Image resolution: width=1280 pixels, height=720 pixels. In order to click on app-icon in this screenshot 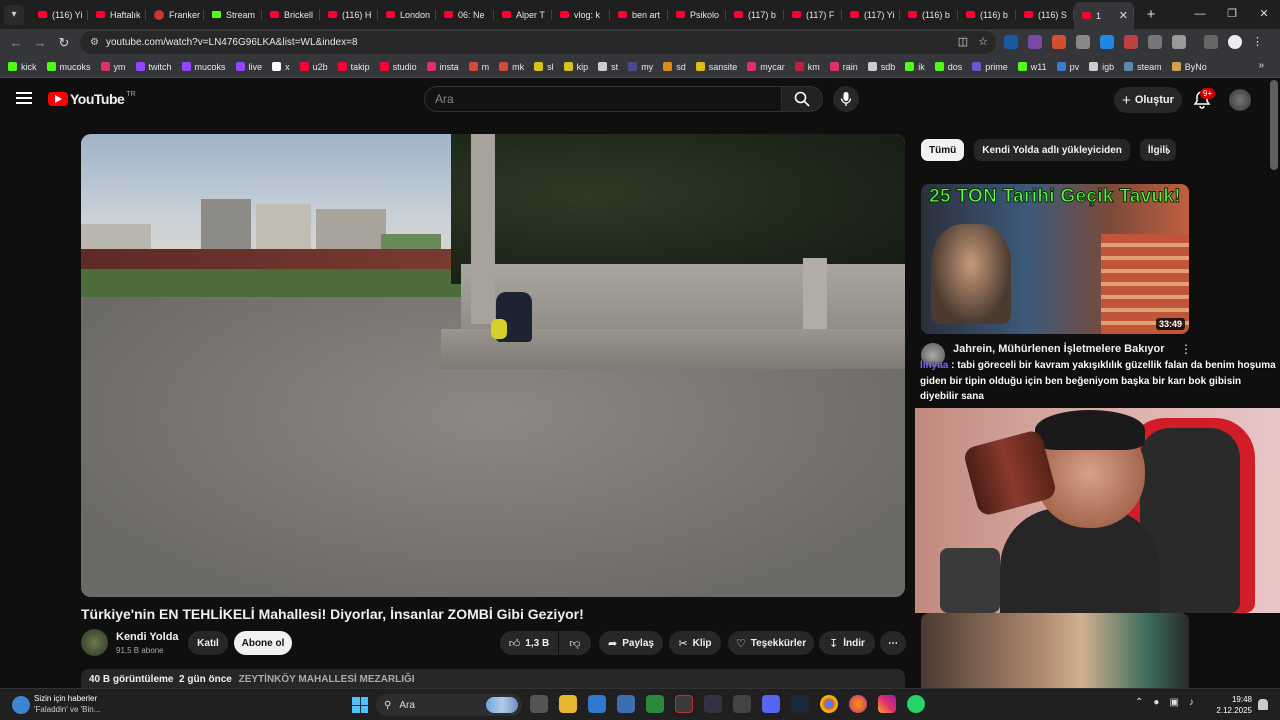, I will do `click(742, 704)`.